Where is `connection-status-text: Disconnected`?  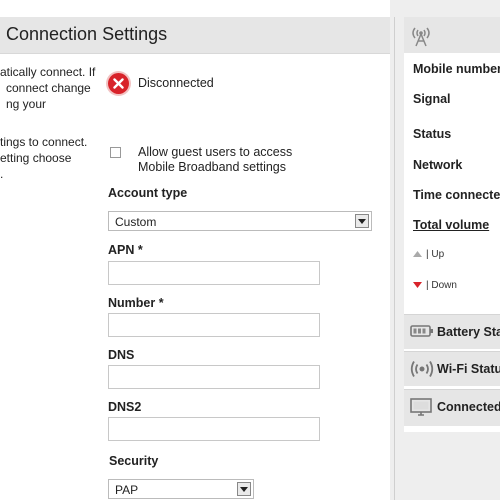 connection-status-text: Disconnected is located at coordinates (176, 83).